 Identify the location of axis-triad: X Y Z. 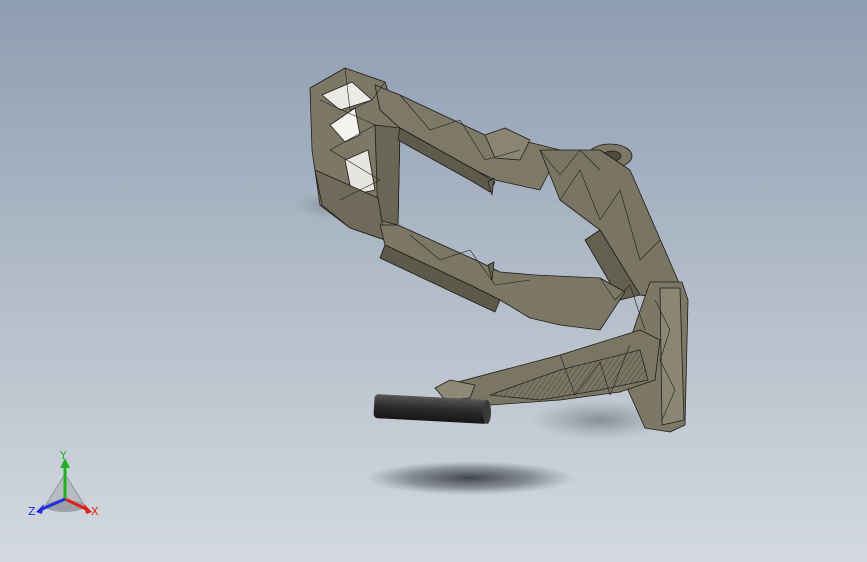
(65, 489).